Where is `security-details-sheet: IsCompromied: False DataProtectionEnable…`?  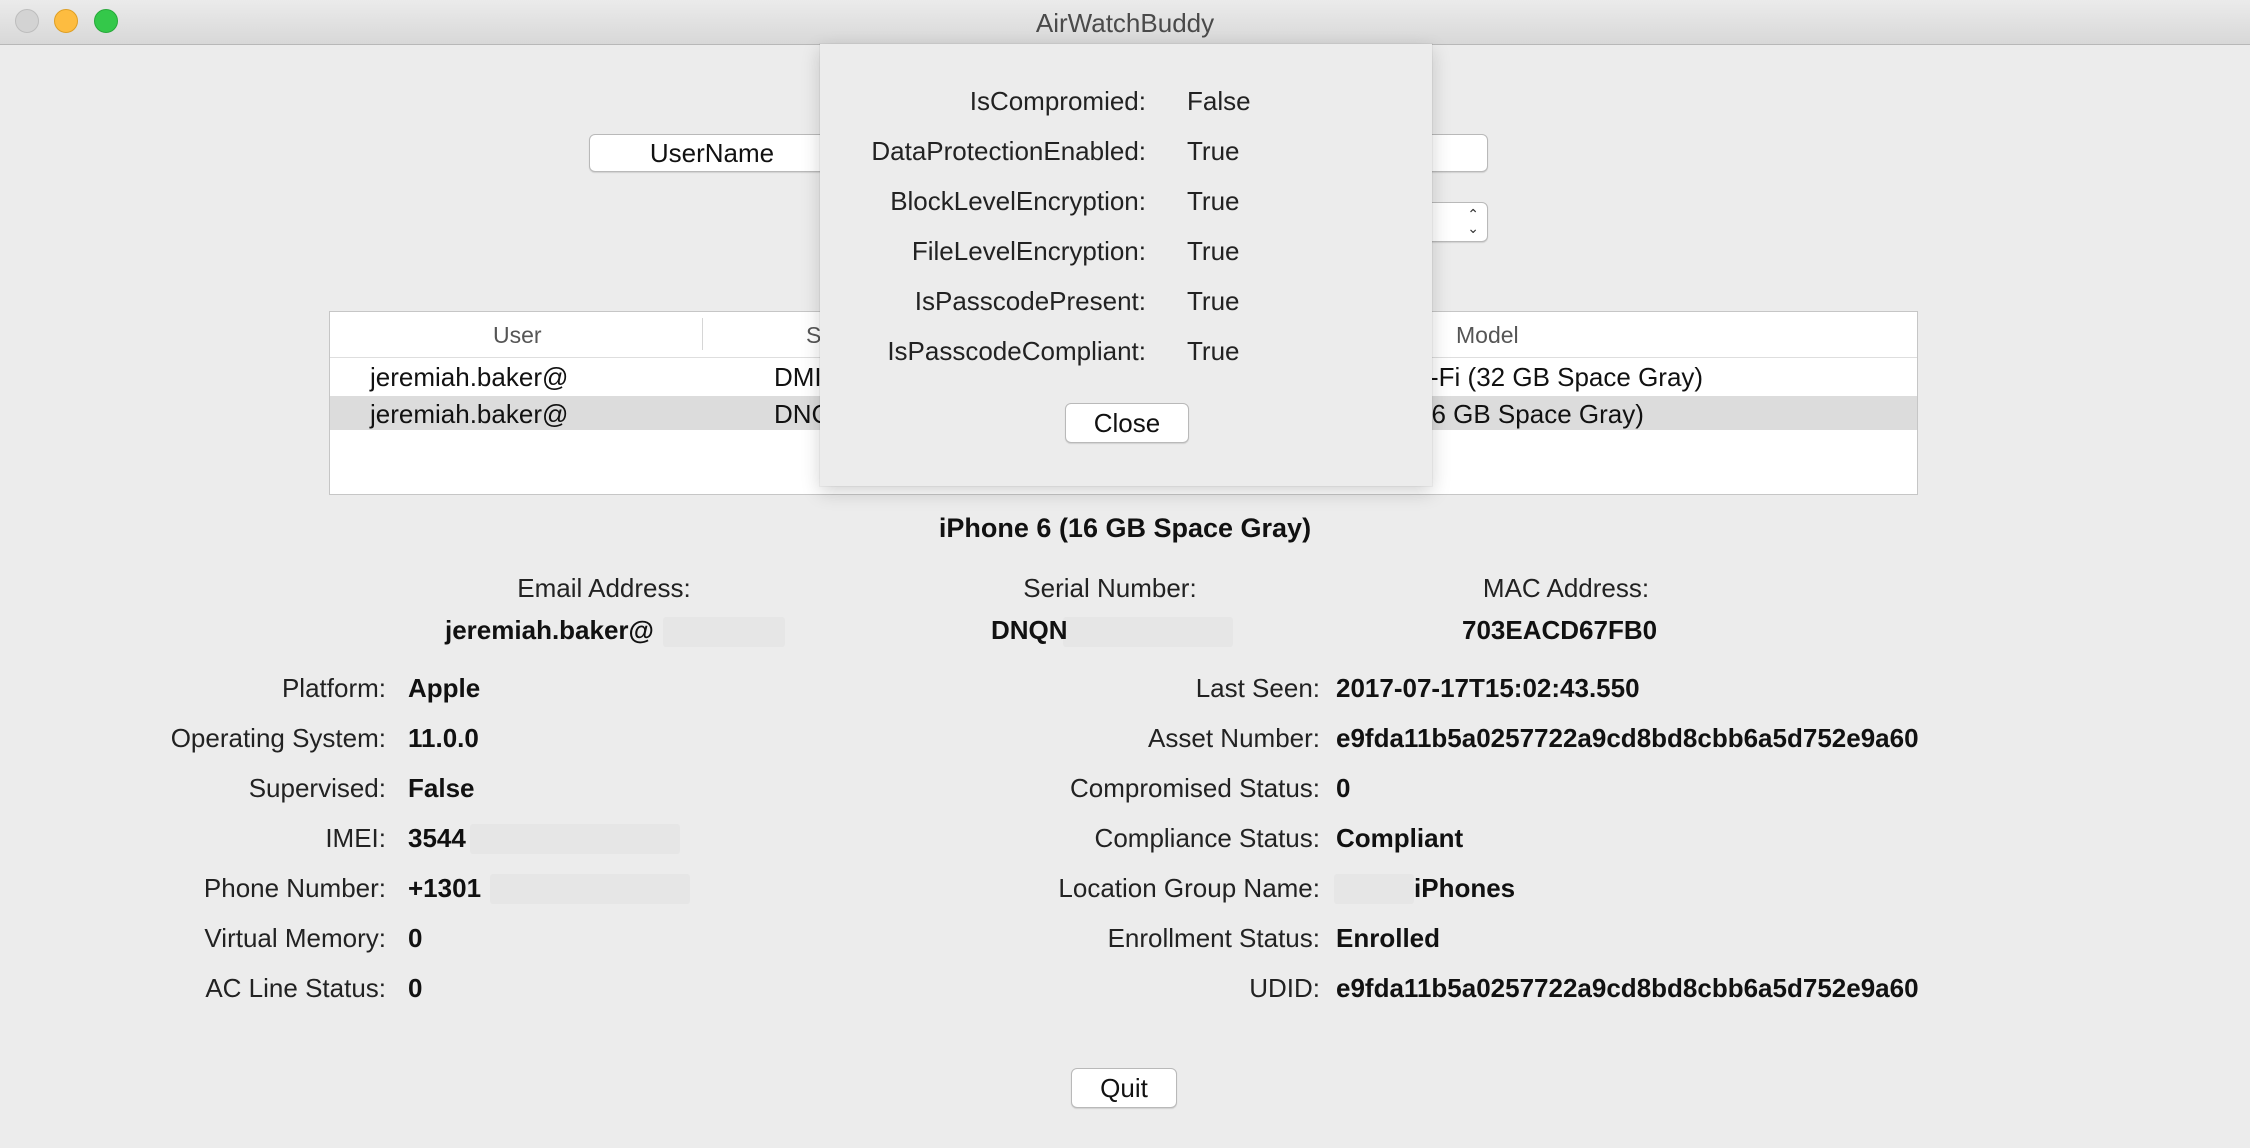 security-details-sheet: IsCompromied: False DataProtectionEnable… is located at coordinates (1126, 265).